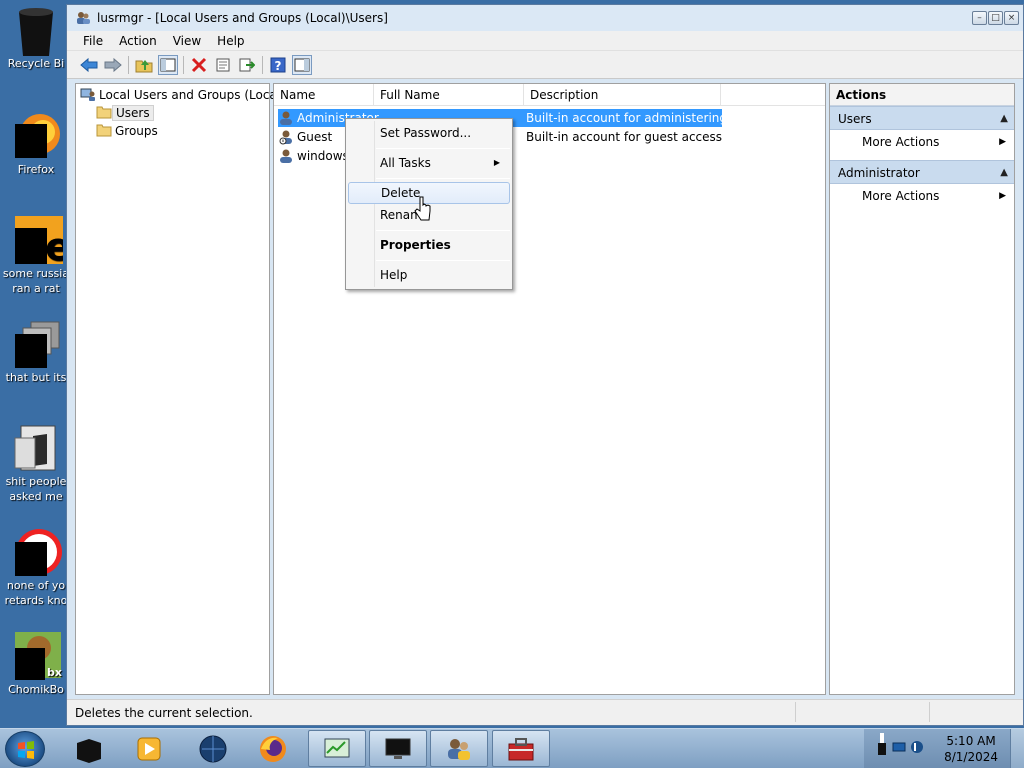 This screenshot has height=768, width=1024. Describe the element at coordinates (1017, 748) in the screenshot. I see `show-desktop-button` at that location.